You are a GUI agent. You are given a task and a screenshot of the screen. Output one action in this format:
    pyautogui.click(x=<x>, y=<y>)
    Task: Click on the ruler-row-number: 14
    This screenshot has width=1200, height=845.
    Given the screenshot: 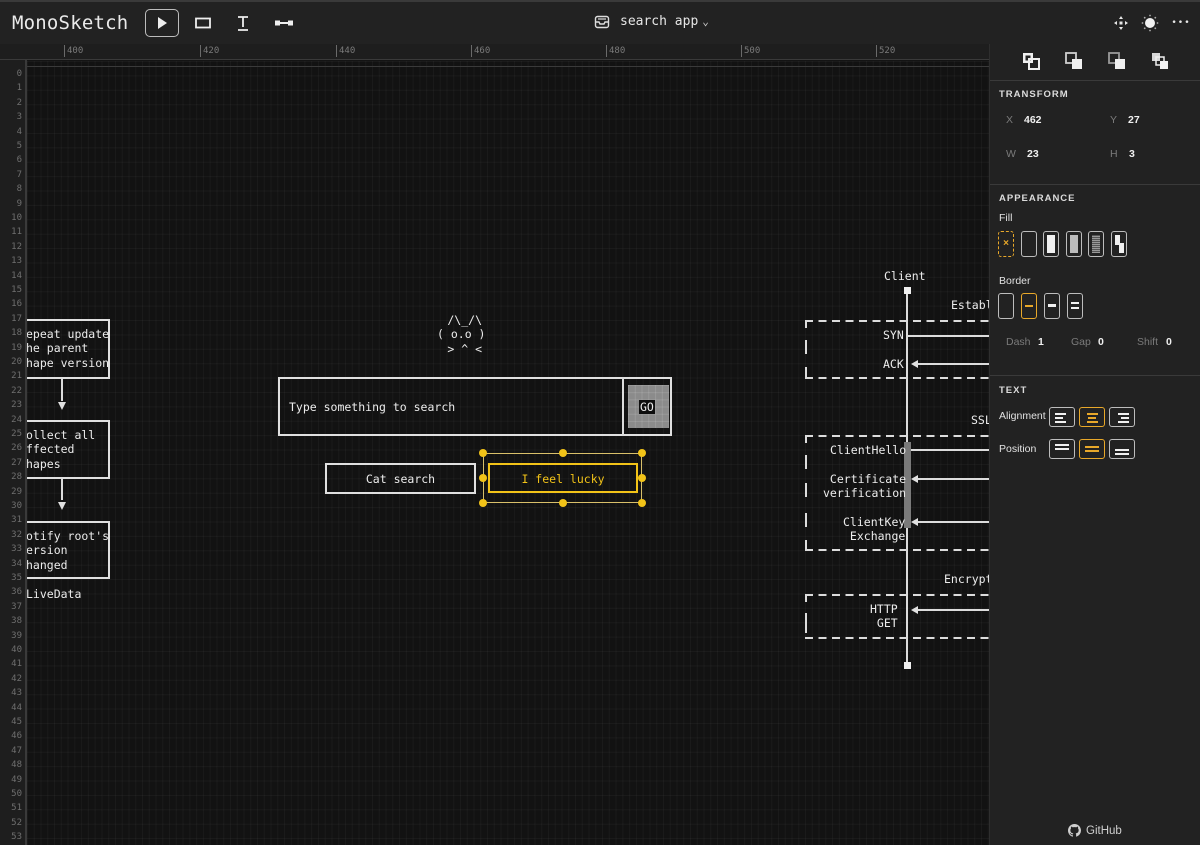 What is the action you would take?
    pyautogui.click(x=16, y=275)
    